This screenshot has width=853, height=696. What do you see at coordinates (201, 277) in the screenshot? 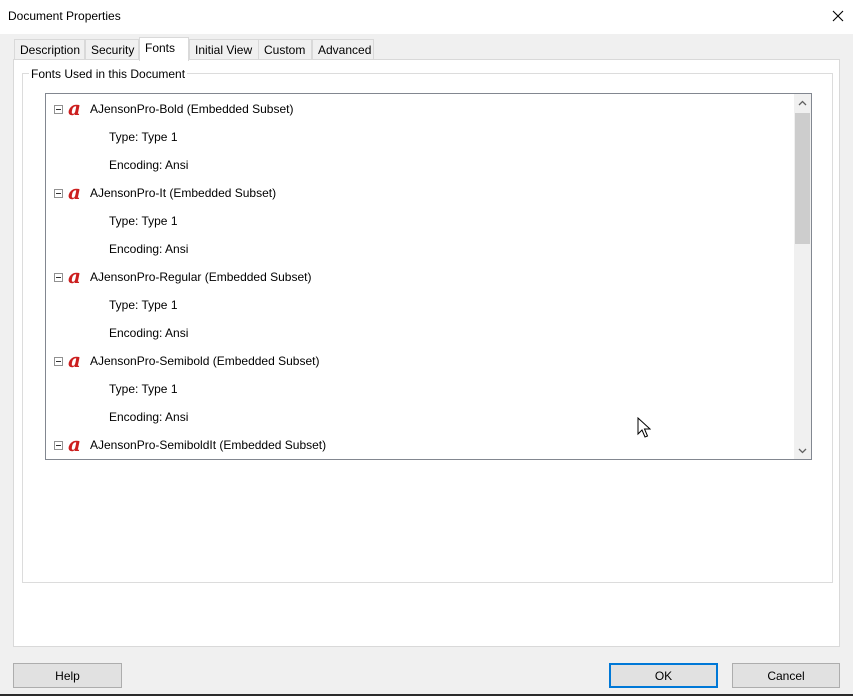
I see `font-name: AJensonPro-Regular (Embedded Subset)` at bounding box center [201, 277].